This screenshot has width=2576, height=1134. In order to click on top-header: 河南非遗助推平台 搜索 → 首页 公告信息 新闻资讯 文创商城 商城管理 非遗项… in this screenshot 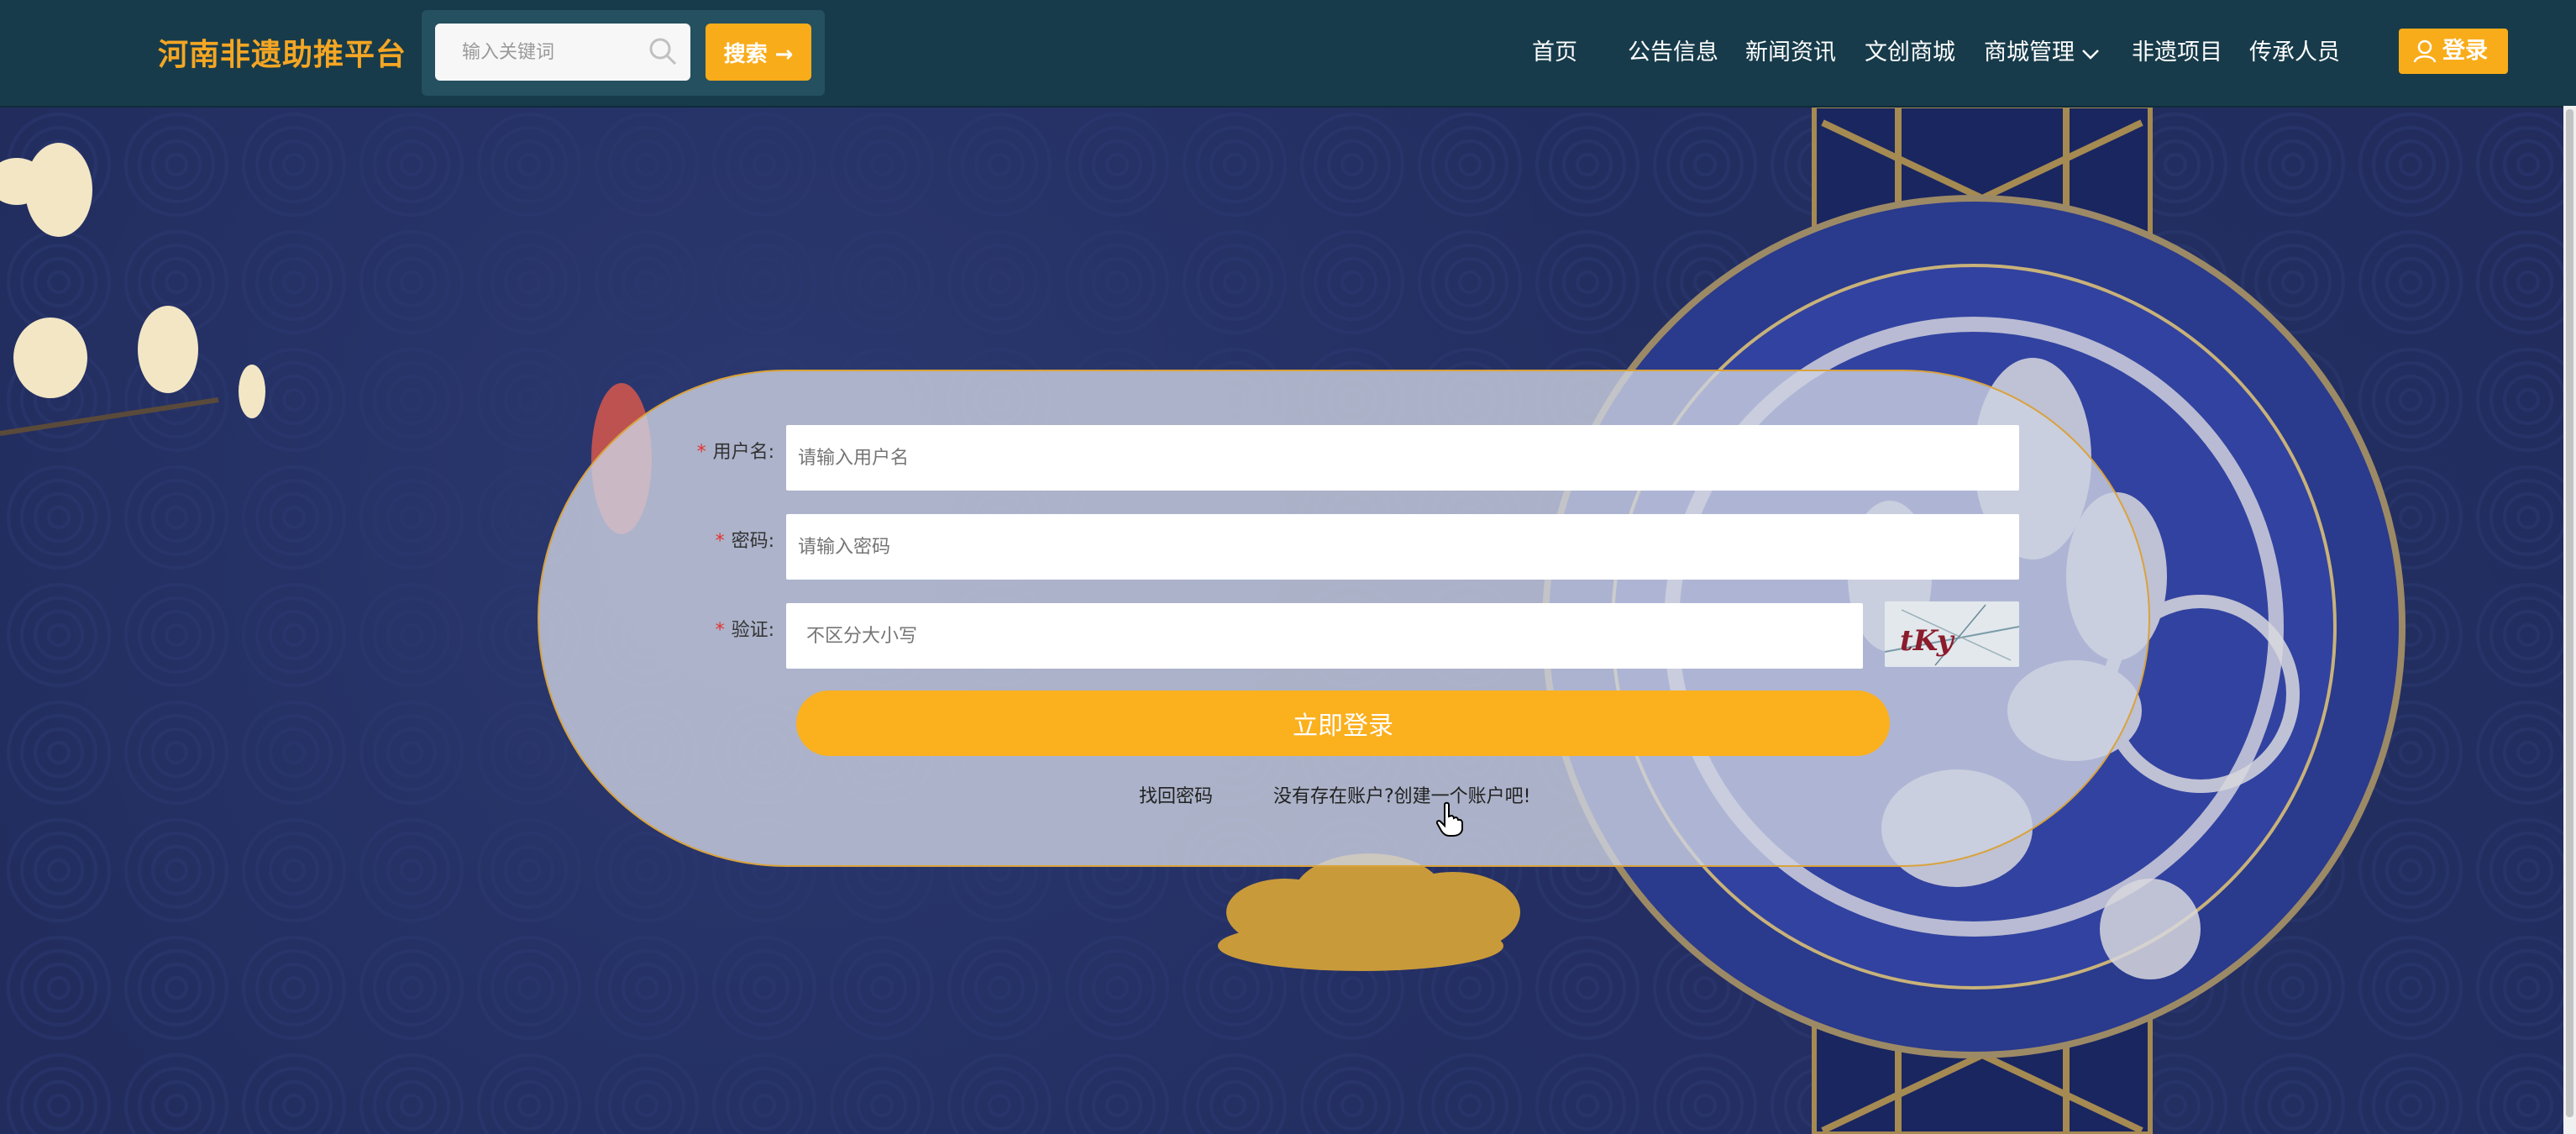, I will do `click(1288, 54)`.